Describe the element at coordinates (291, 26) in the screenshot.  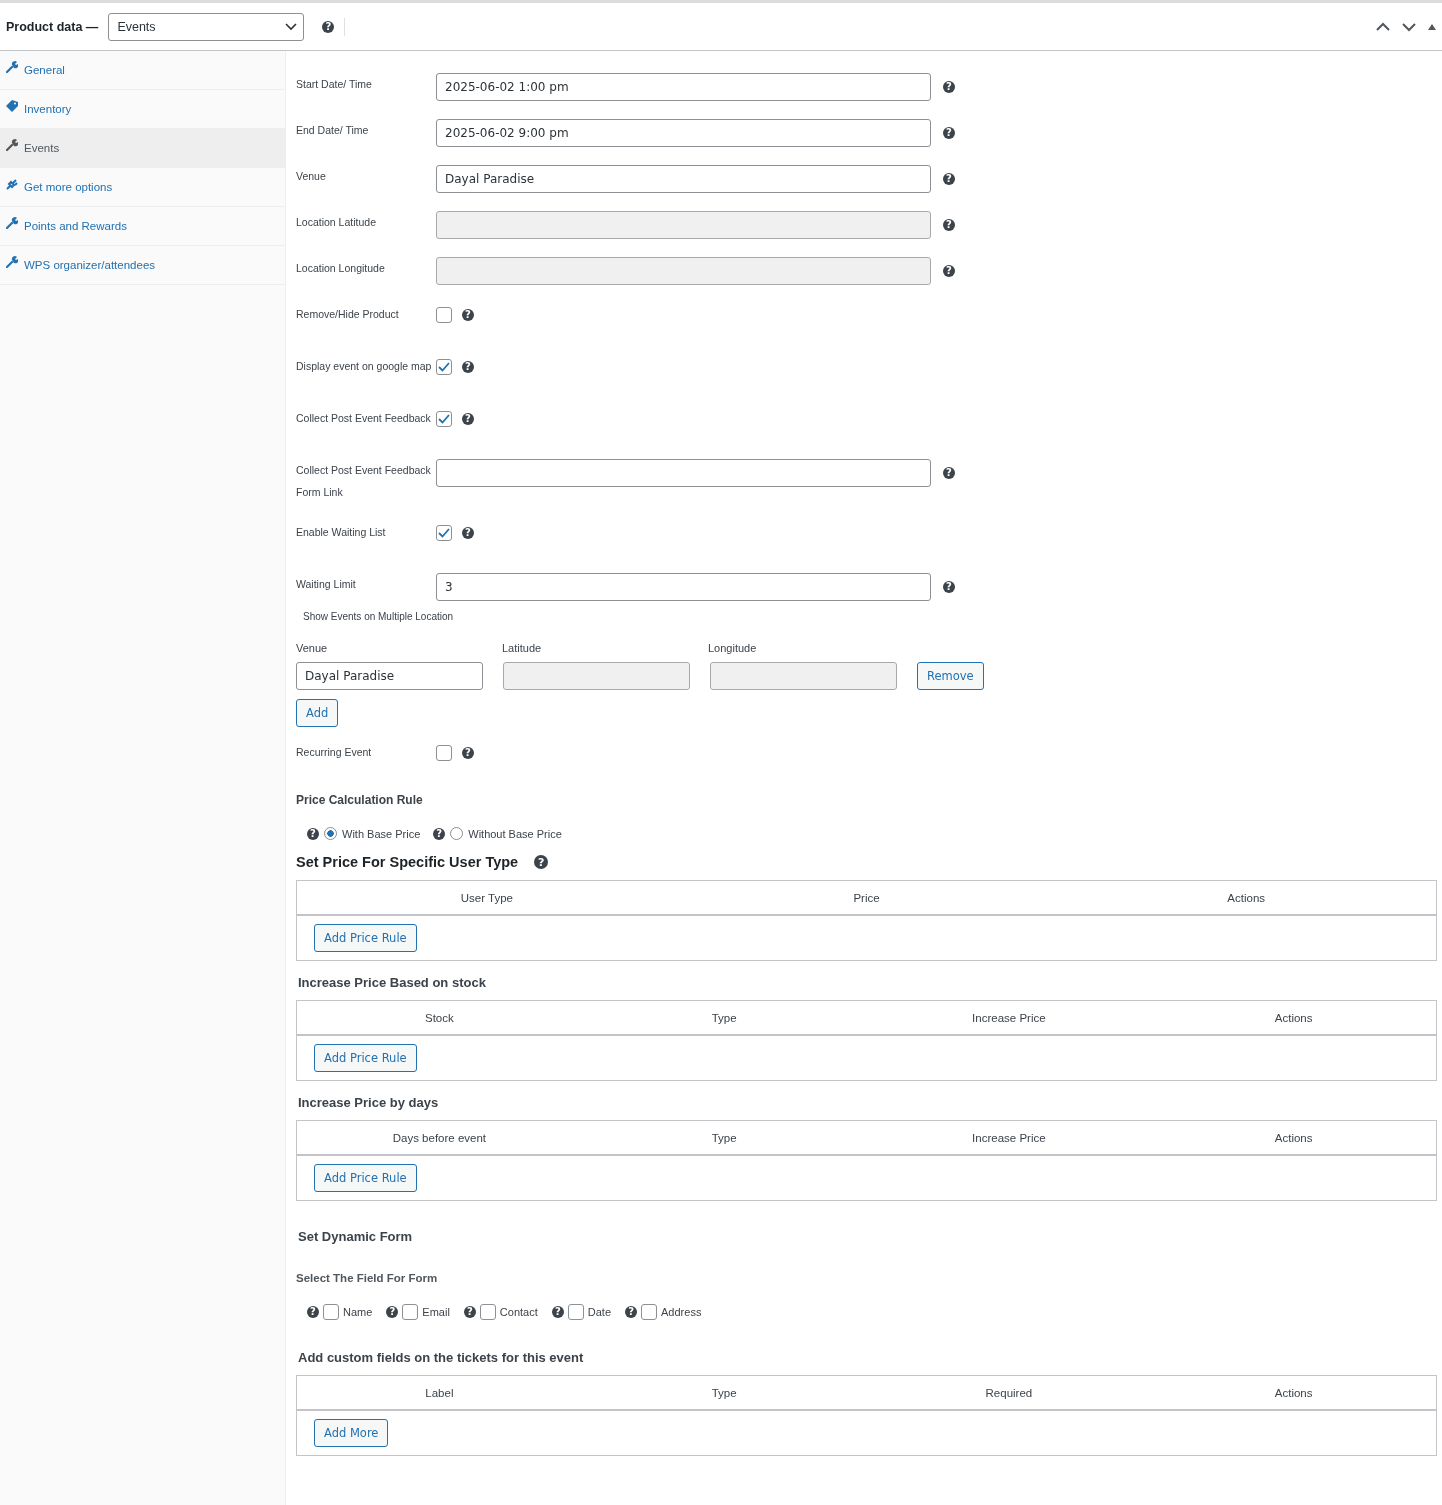
I see `chevron-down-icon` at that location.